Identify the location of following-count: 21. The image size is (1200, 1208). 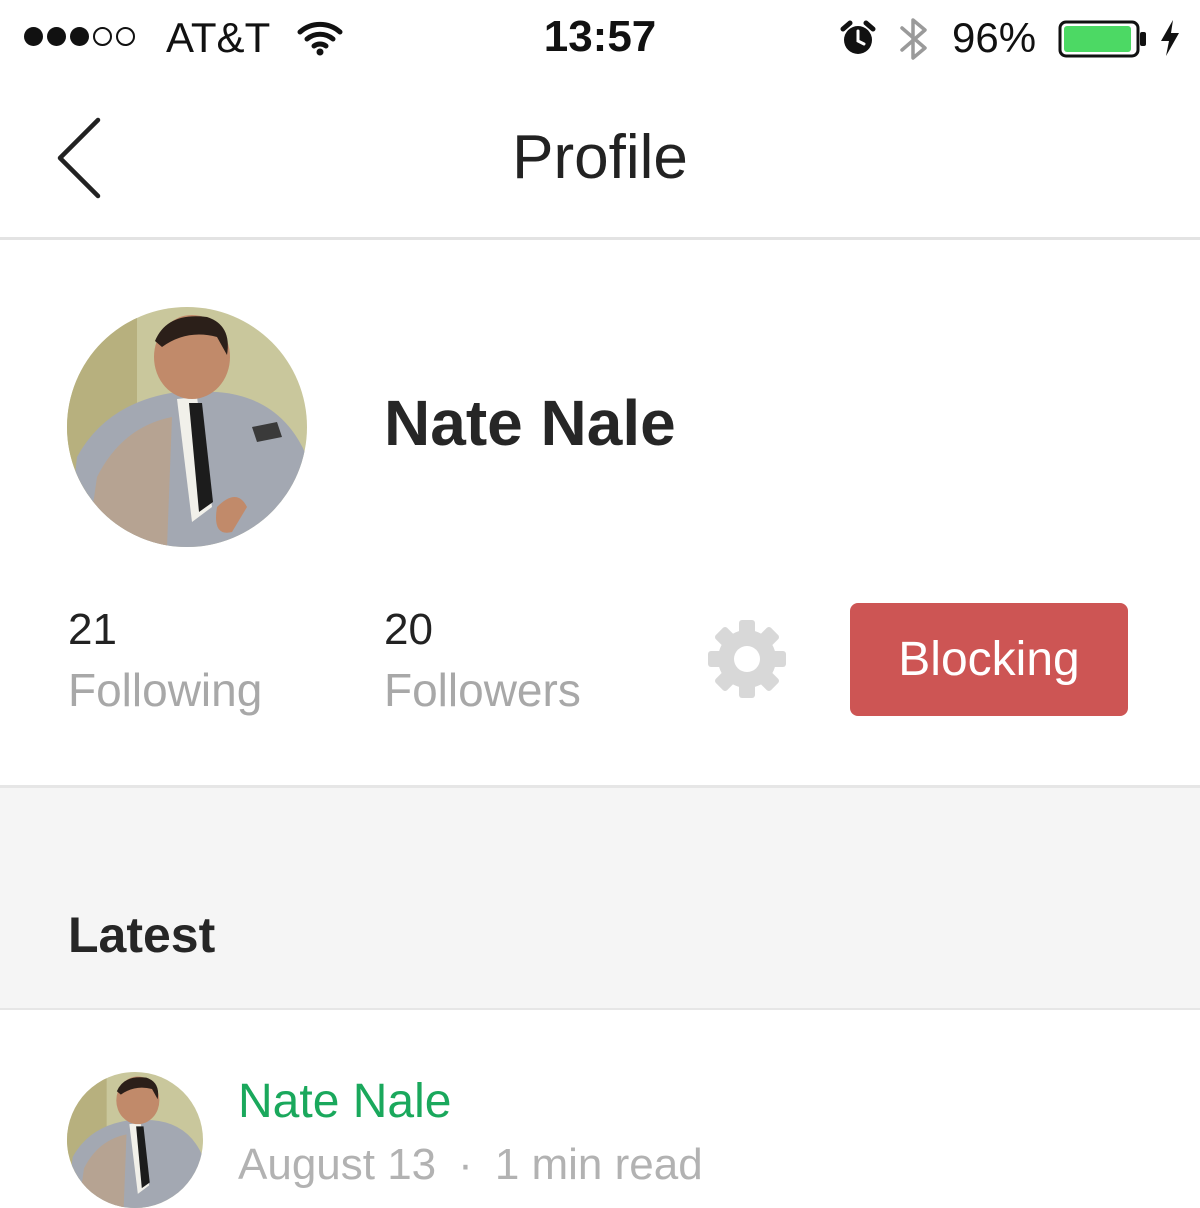
(92, 629).